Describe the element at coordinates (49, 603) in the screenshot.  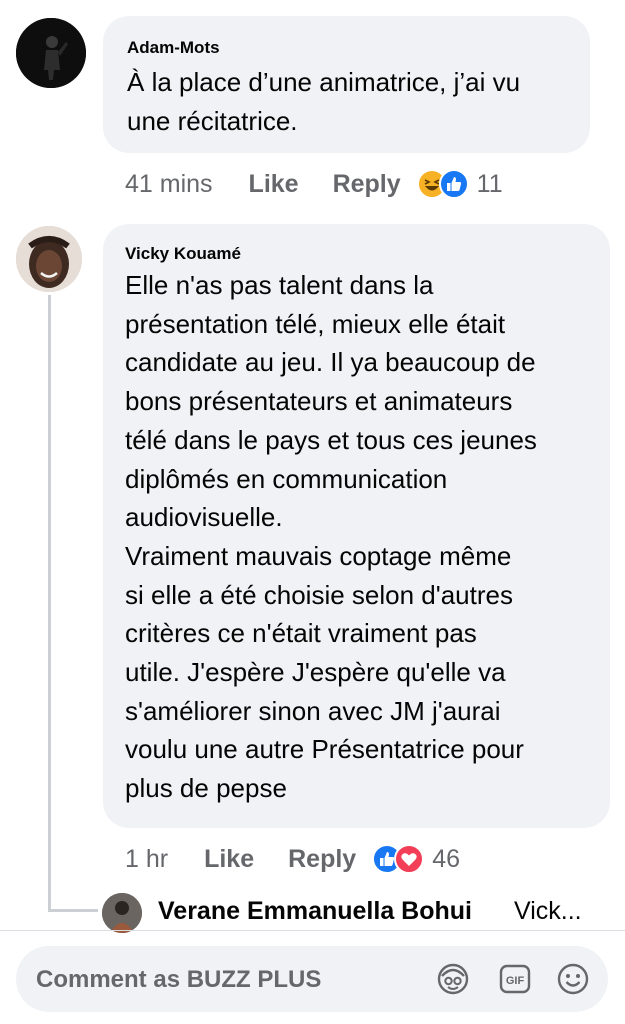
I see `thread-line` at that location.